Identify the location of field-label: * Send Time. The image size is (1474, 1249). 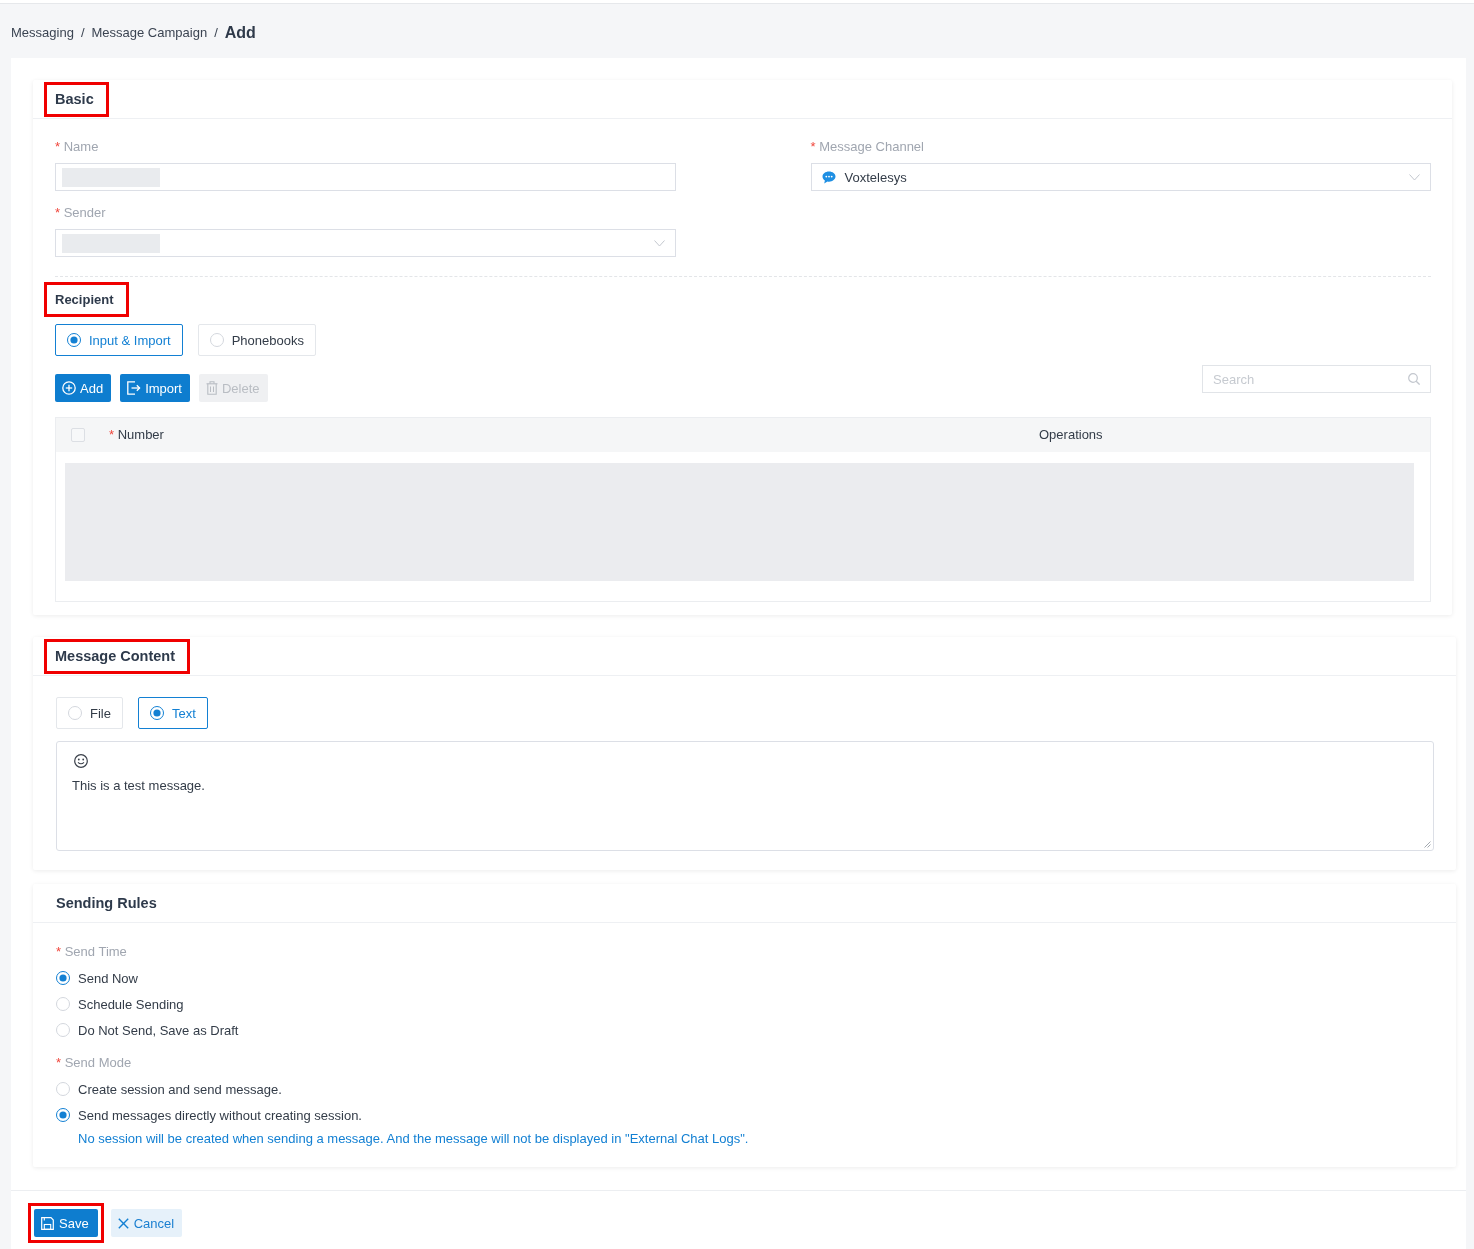
(92, 952).